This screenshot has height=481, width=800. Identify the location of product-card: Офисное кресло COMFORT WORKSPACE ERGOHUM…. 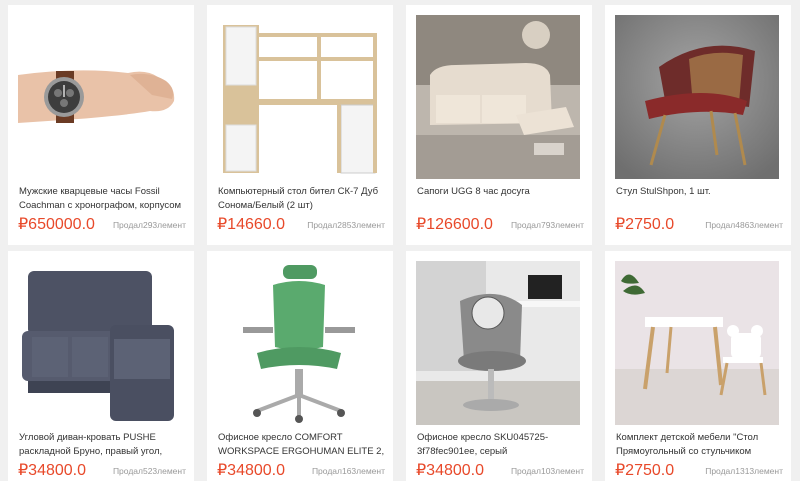
(300, 366).